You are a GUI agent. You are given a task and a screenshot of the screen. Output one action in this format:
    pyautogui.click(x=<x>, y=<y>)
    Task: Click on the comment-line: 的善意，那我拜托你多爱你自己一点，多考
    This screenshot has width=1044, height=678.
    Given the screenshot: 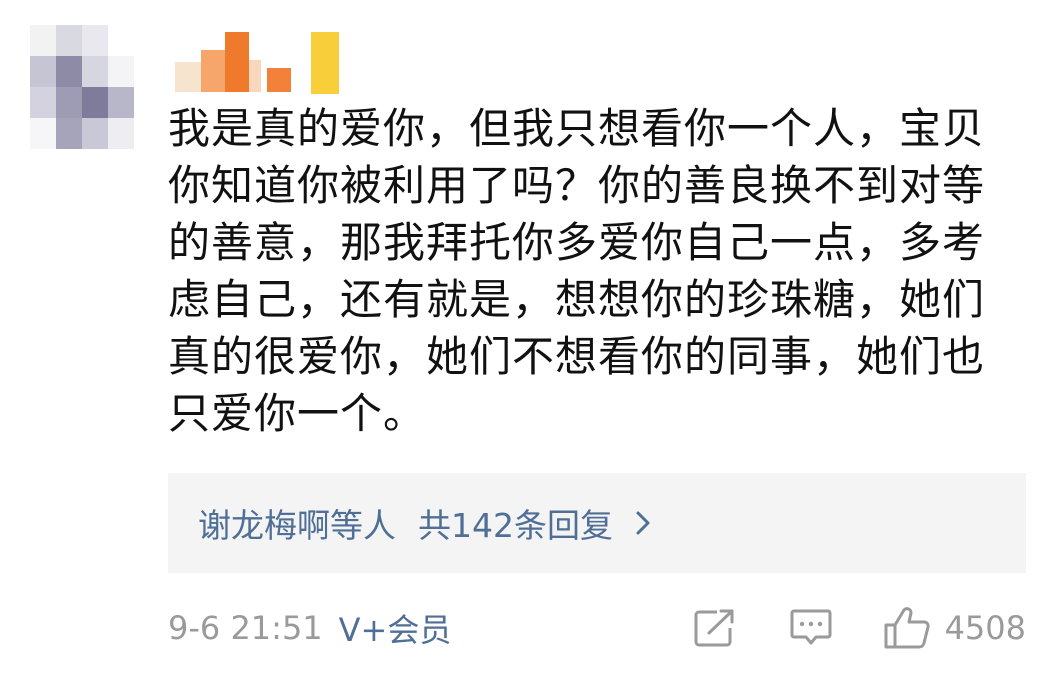 What is the action you would take?
    pyautogui.click(x=577, y=242)
    